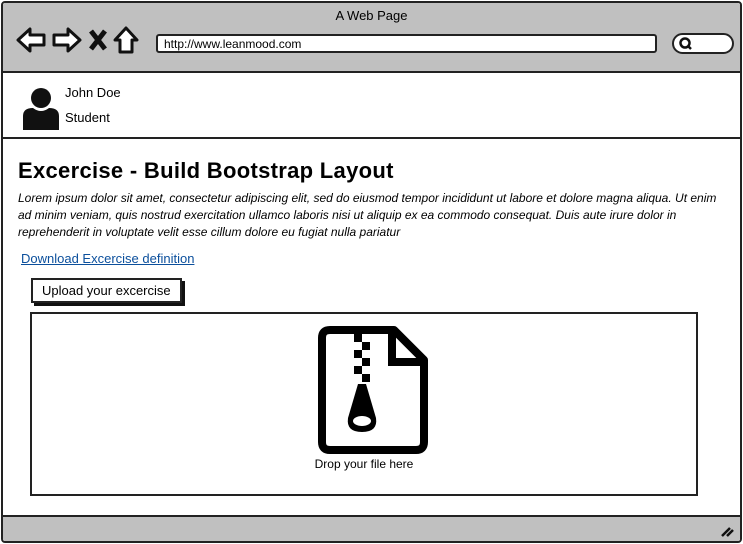 This screenshot has height=544, width=743. What do you see at coordinates (371, 106) in the screenshot?
I see `user-header: John Doe Student` at bounding box center [371, 106].